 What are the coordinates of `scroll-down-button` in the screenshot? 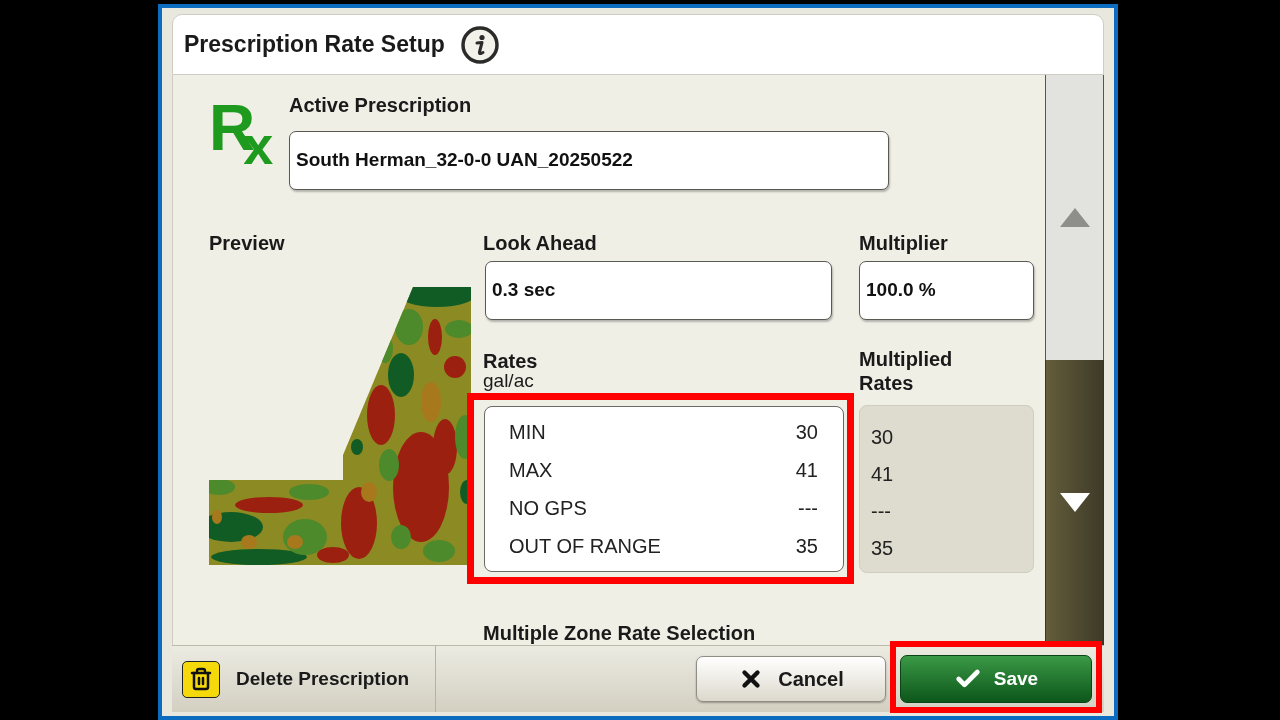 It's located at (1074, 502).